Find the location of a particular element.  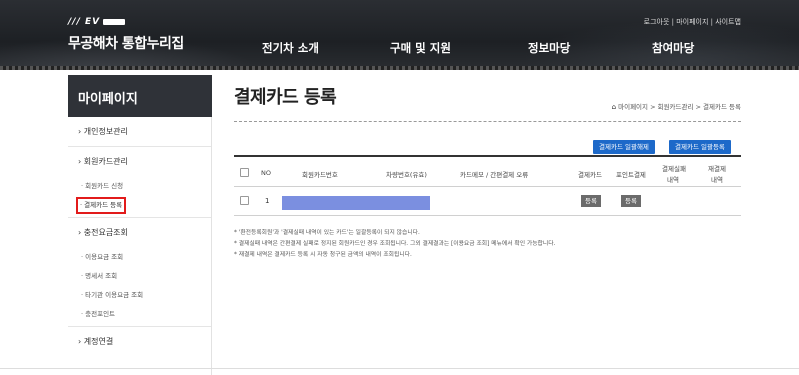

page-title: 결제카드 등록 is located at coordinates (285, 97).